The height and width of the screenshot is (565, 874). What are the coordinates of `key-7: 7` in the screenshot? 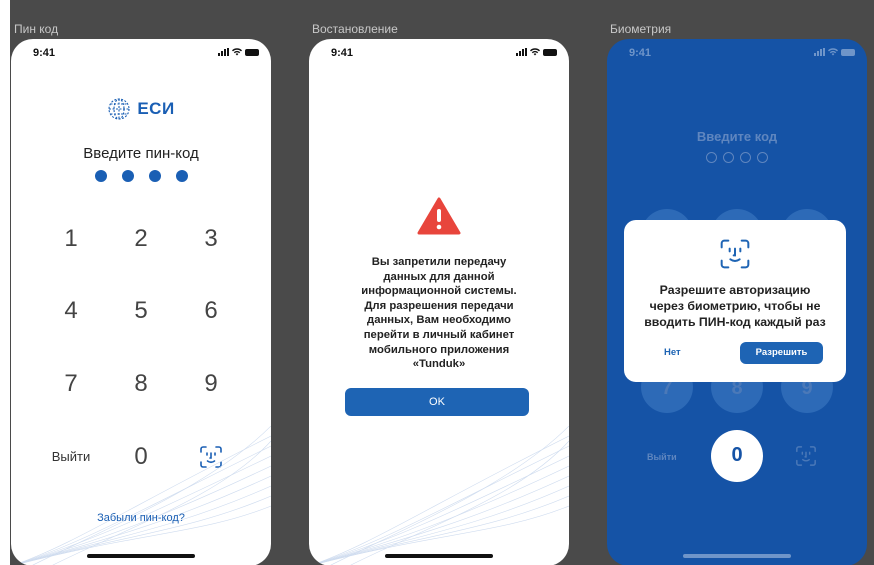 It's located at (71, 384).